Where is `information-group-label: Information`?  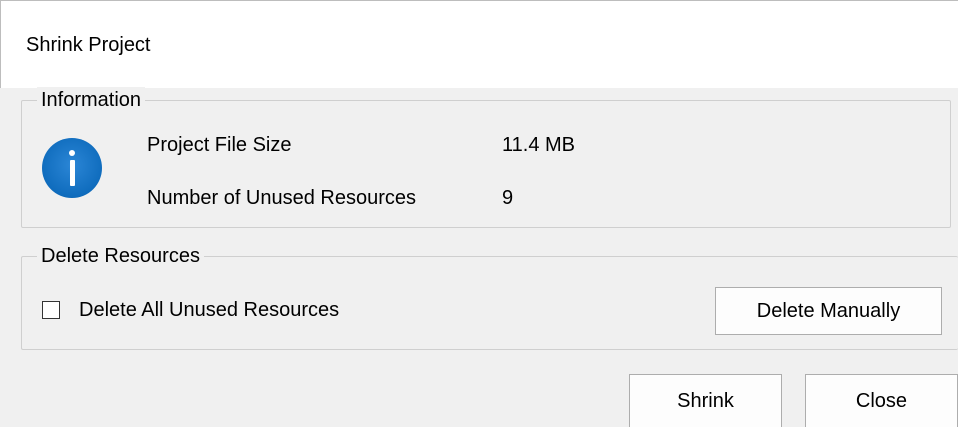
information-group-label: Information is located at coordinates (91, 100).